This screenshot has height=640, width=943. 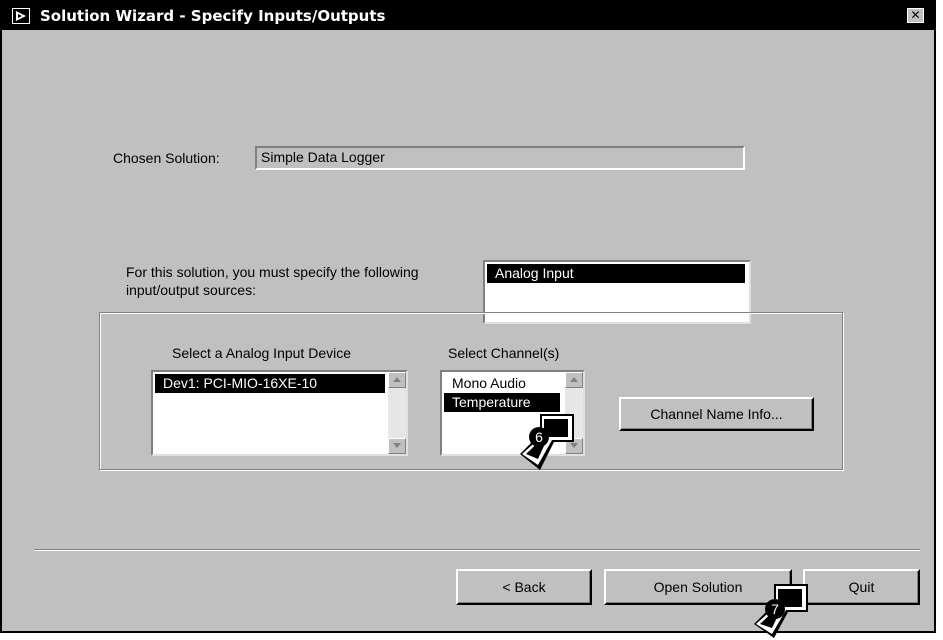 What do you see at coordinates (270, 383) in the screenshot?
I see `list-item: Dev1: PCI-MIO-16XE-10` at bounding box center [270, 383].